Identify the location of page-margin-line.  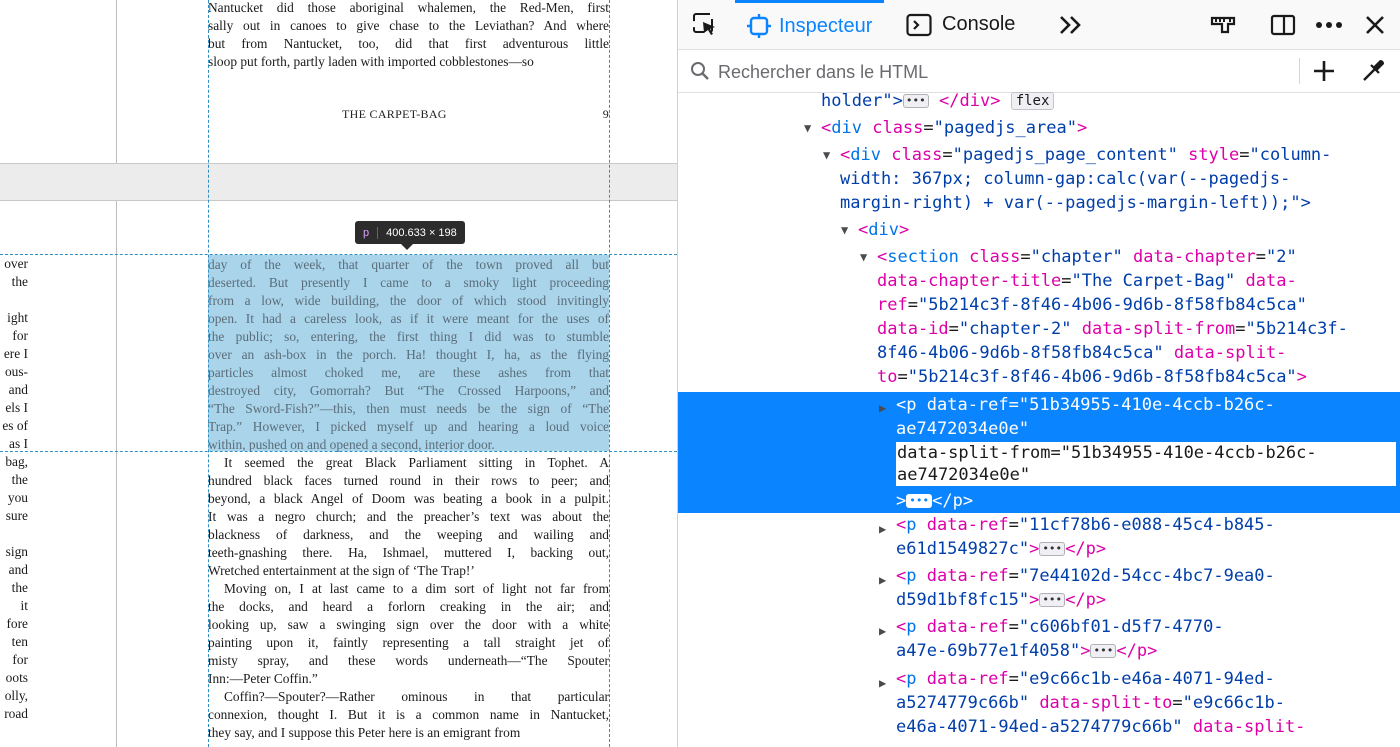
(116, 373).